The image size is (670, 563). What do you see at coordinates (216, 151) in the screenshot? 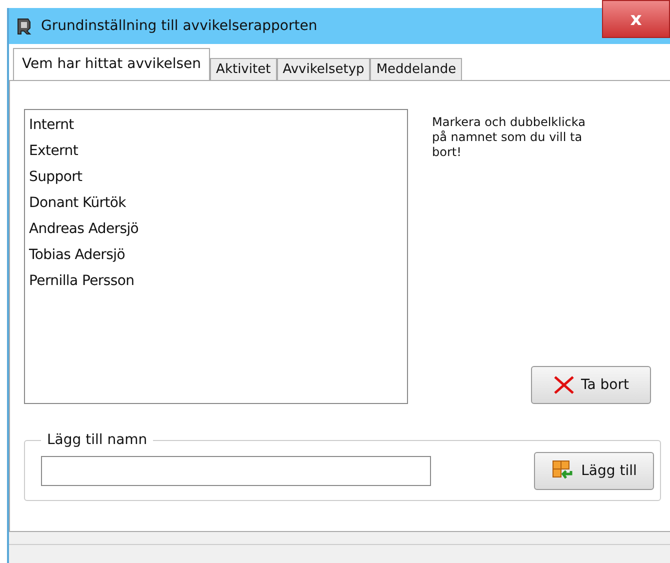
I see `list-item: Externt` at bounding box center [216, 151].